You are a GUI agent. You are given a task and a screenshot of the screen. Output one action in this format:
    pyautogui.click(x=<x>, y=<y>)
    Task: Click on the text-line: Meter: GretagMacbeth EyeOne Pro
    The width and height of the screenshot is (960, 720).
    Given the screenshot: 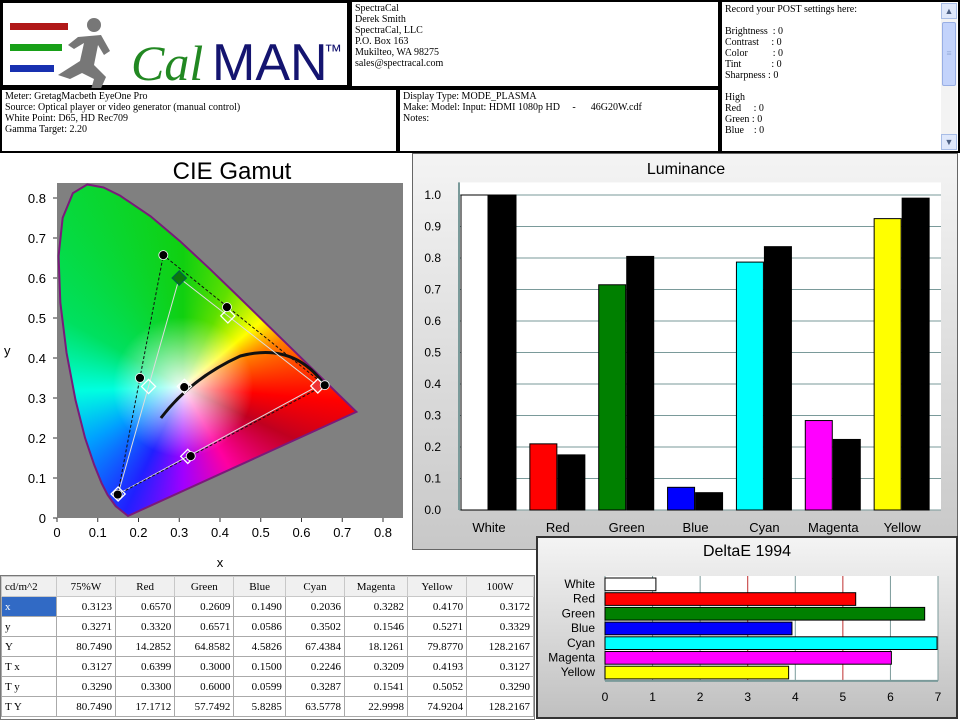 What is the action you would take?
    pyautogui.click(x=76, y=96)
    